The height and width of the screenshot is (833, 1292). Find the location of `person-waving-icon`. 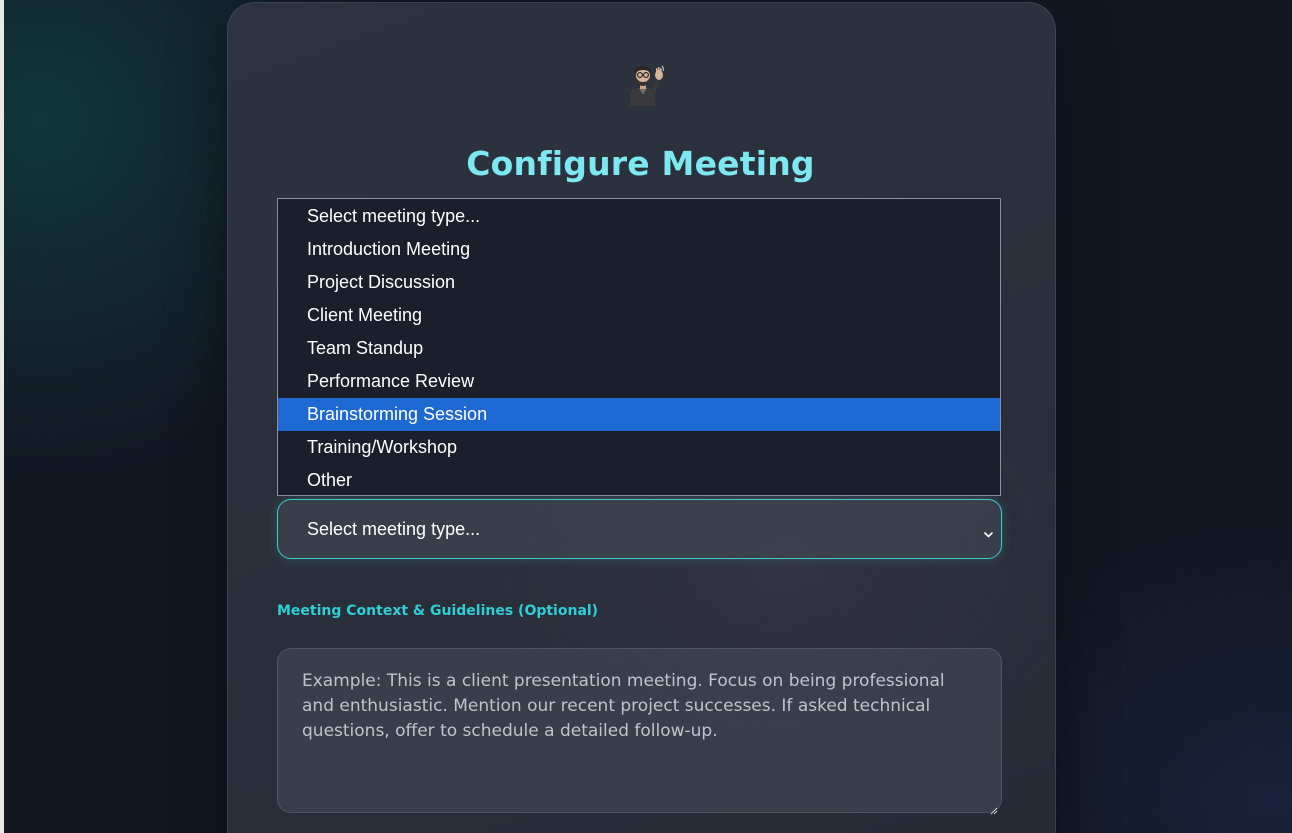

person-waving-icon is located at coordinates (644, 84).